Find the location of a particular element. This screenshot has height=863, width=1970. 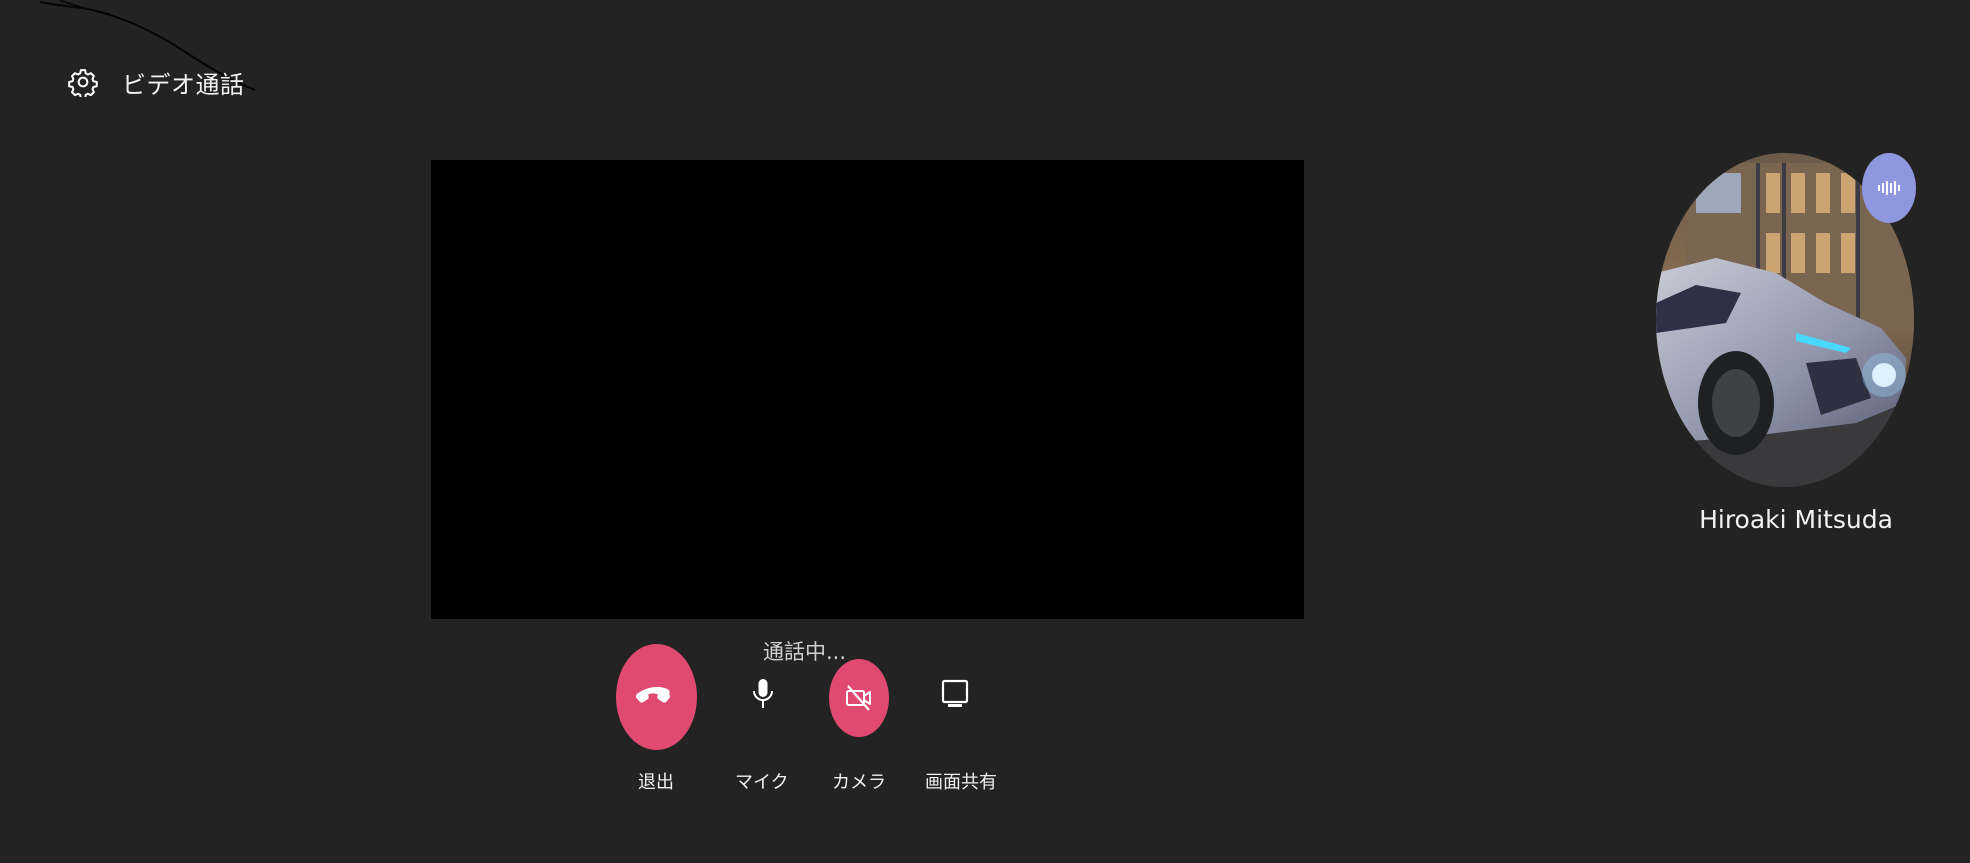

gear-icon is located at coordinates (83, 82).